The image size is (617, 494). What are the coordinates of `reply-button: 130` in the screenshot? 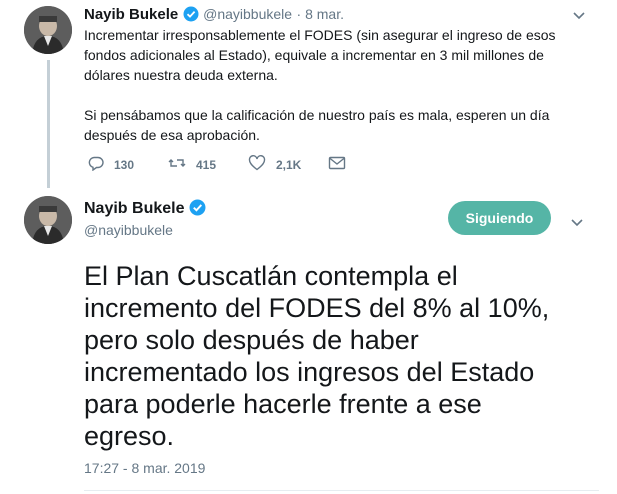 It's located at (128, 164).